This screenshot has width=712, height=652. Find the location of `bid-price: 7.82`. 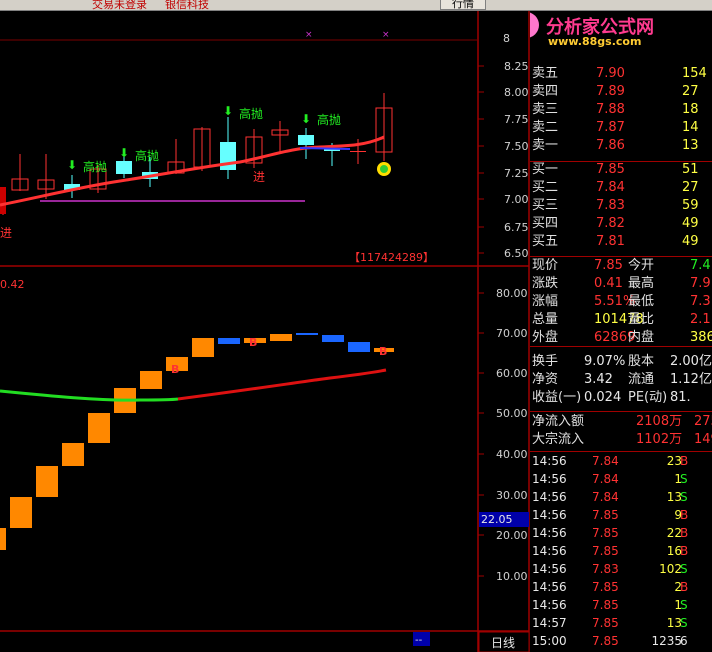

bid-price: 7.82 is located at coordinates (610, 223).